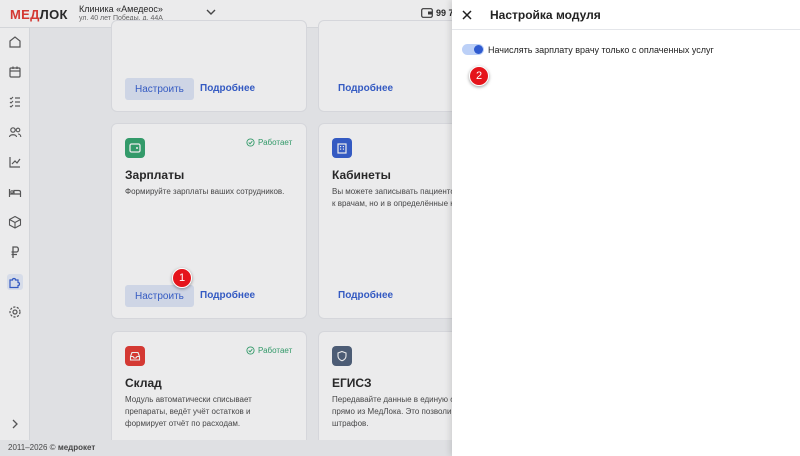 The width and height of the screenshot is (800, 456). What do you see at coordinates (545, 15) in the screenshot?
I see `panel-title: Настройка модуля` at bounding box center [545, 15].